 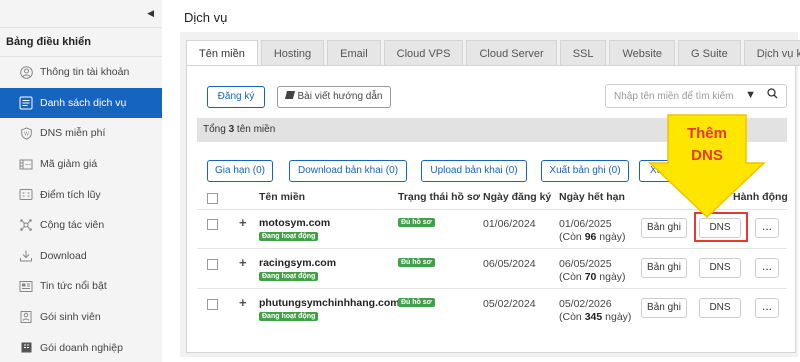 I want to click on domain-name: motosym.com, so click(x=294, y=223).